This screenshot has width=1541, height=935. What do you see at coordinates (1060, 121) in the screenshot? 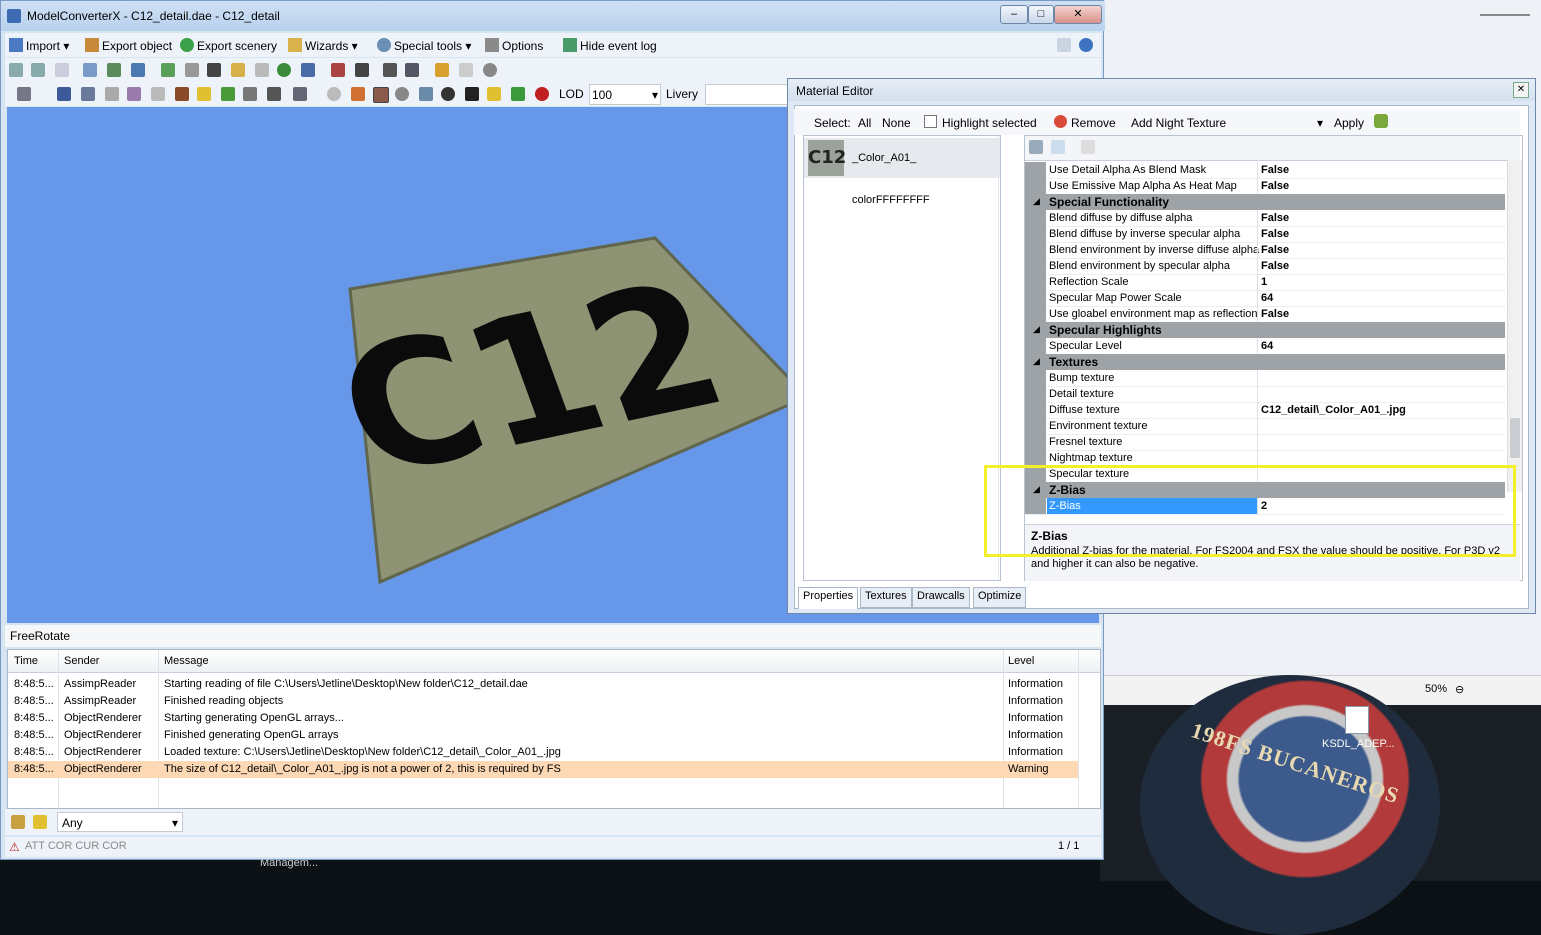
I see `remove-icon` at bounding box center [1060, 121].